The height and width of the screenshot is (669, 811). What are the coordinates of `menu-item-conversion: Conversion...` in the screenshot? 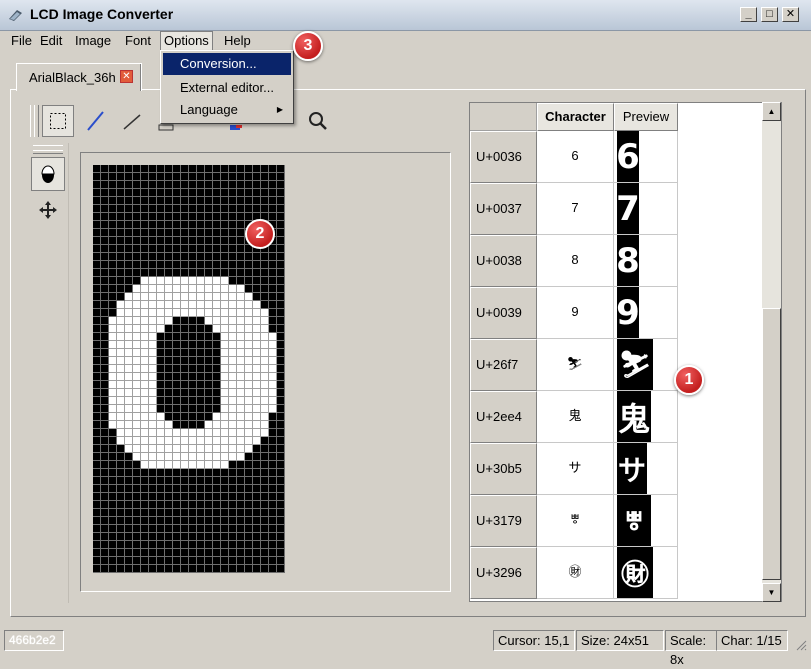 It's located at (227, 64).